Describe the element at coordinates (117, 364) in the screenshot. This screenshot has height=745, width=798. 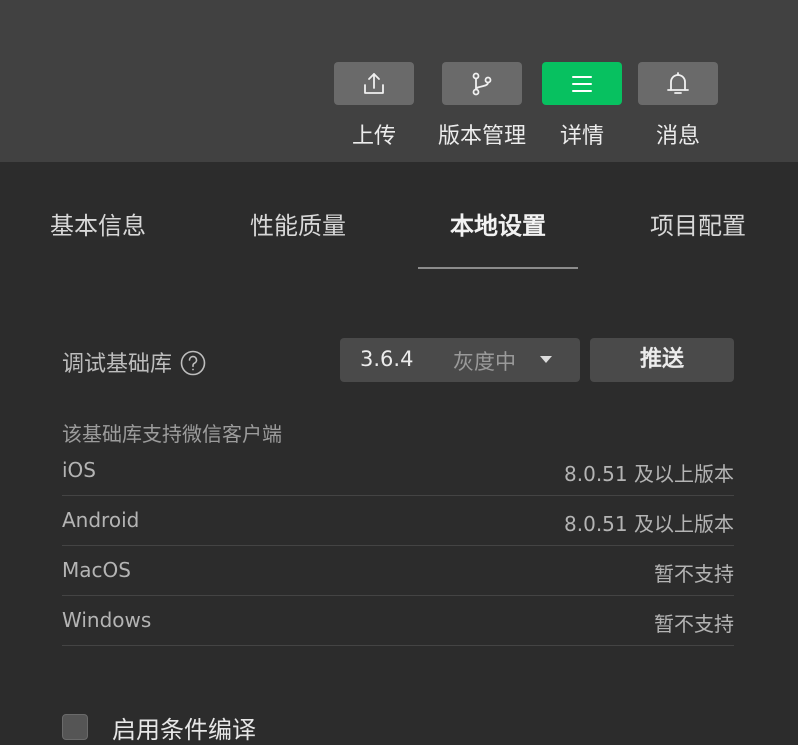
I see `debug-lib-label: 调试基础库` at that location.